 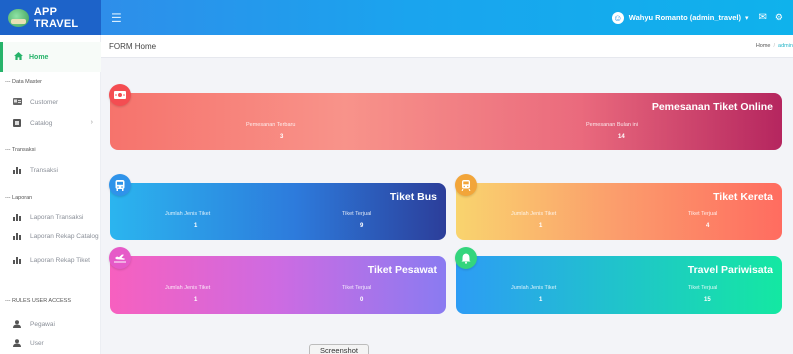 I want to click on card-title: Tiket Kereta, so click(x=743, y=197).